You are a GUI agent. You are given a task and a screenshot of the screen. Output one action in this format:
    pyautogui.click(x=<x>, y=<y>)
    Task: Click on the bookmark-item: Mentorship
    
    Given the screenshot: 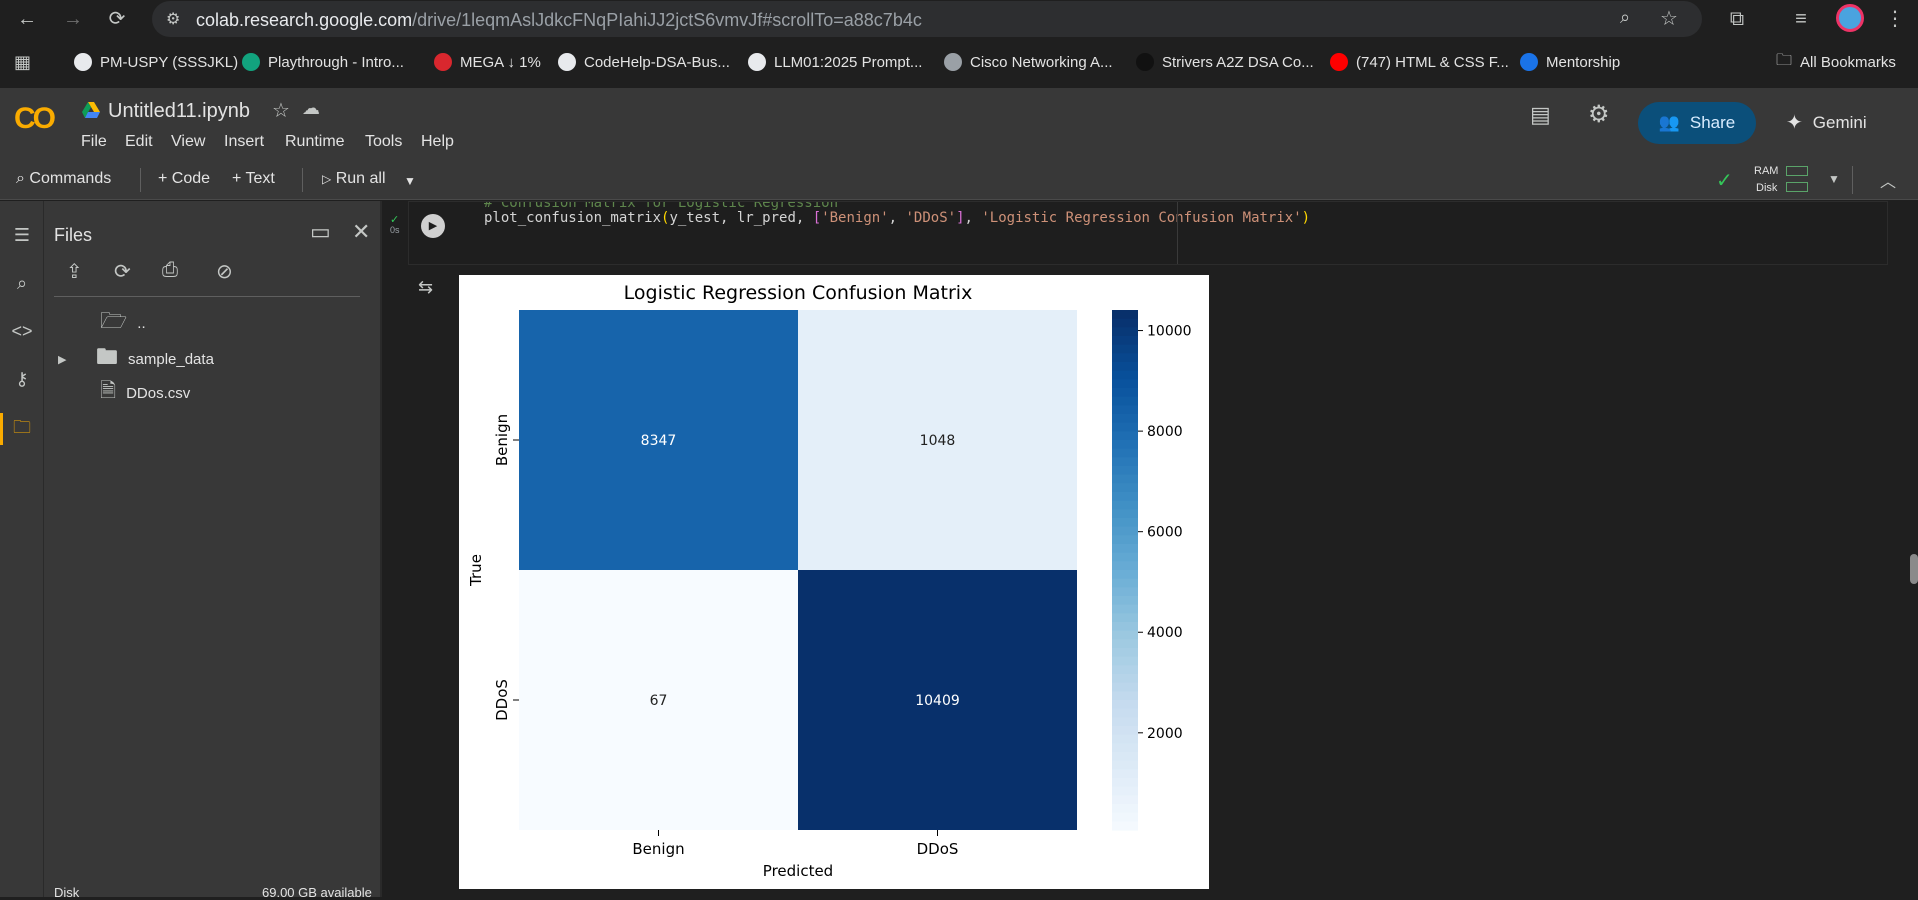 What is the action you would take?
    pyautogui.click(x=1570, y=62)
    